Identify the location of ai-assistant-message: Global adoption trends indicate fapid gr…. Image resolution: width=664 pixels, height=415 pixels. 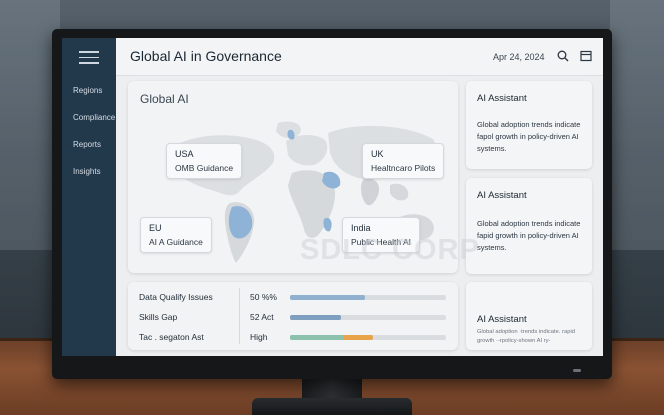
(529, 235).